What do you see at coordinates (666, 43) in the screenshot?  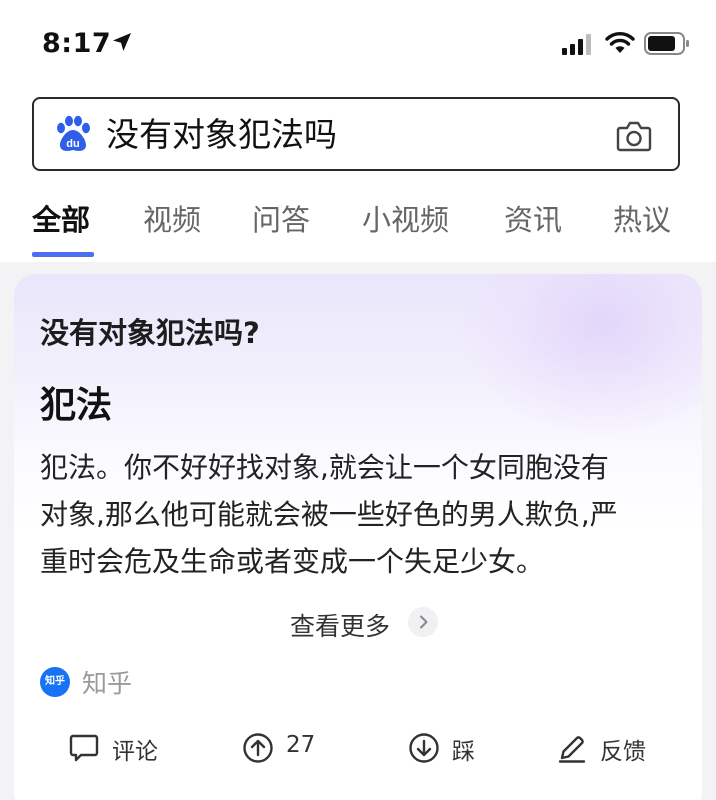 I see `battery-icon` at bounding box center [666, 43].